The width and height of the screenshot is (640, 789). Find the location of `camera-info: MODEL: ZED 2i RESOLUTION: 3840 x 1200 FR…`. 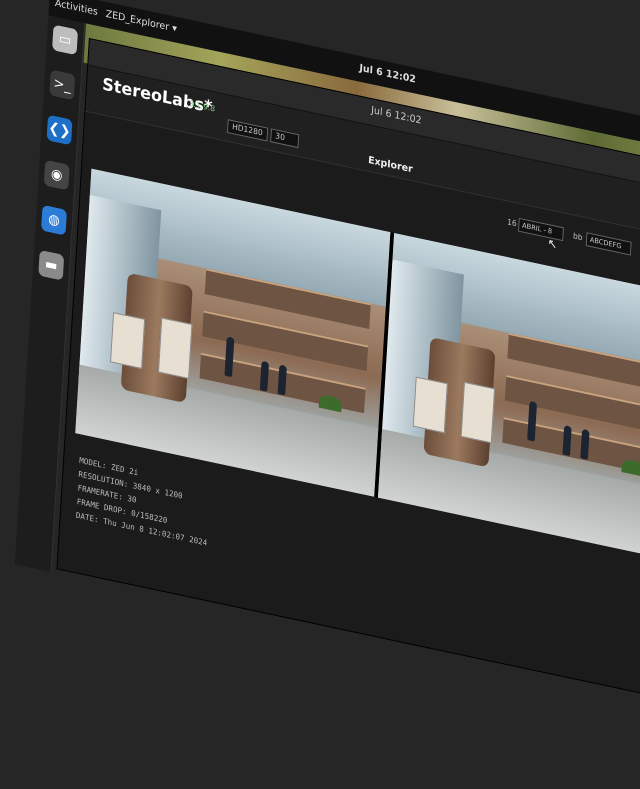

camera-info: MODEL: ZED 2i RESOLUTION: 3840 x 1200 FR… is located at coordinates (143, 502).